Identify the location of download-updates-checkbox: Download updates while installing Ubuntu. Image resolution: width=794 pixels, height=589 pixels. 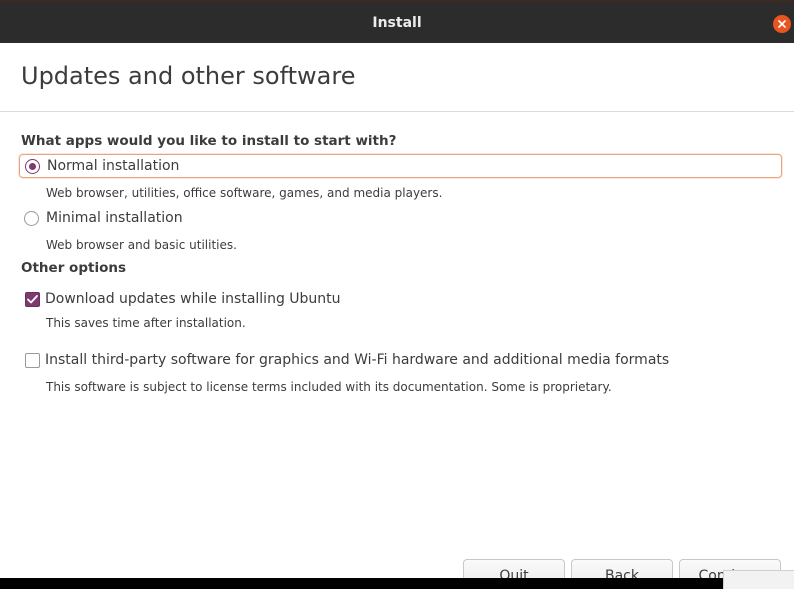
(180, 299).